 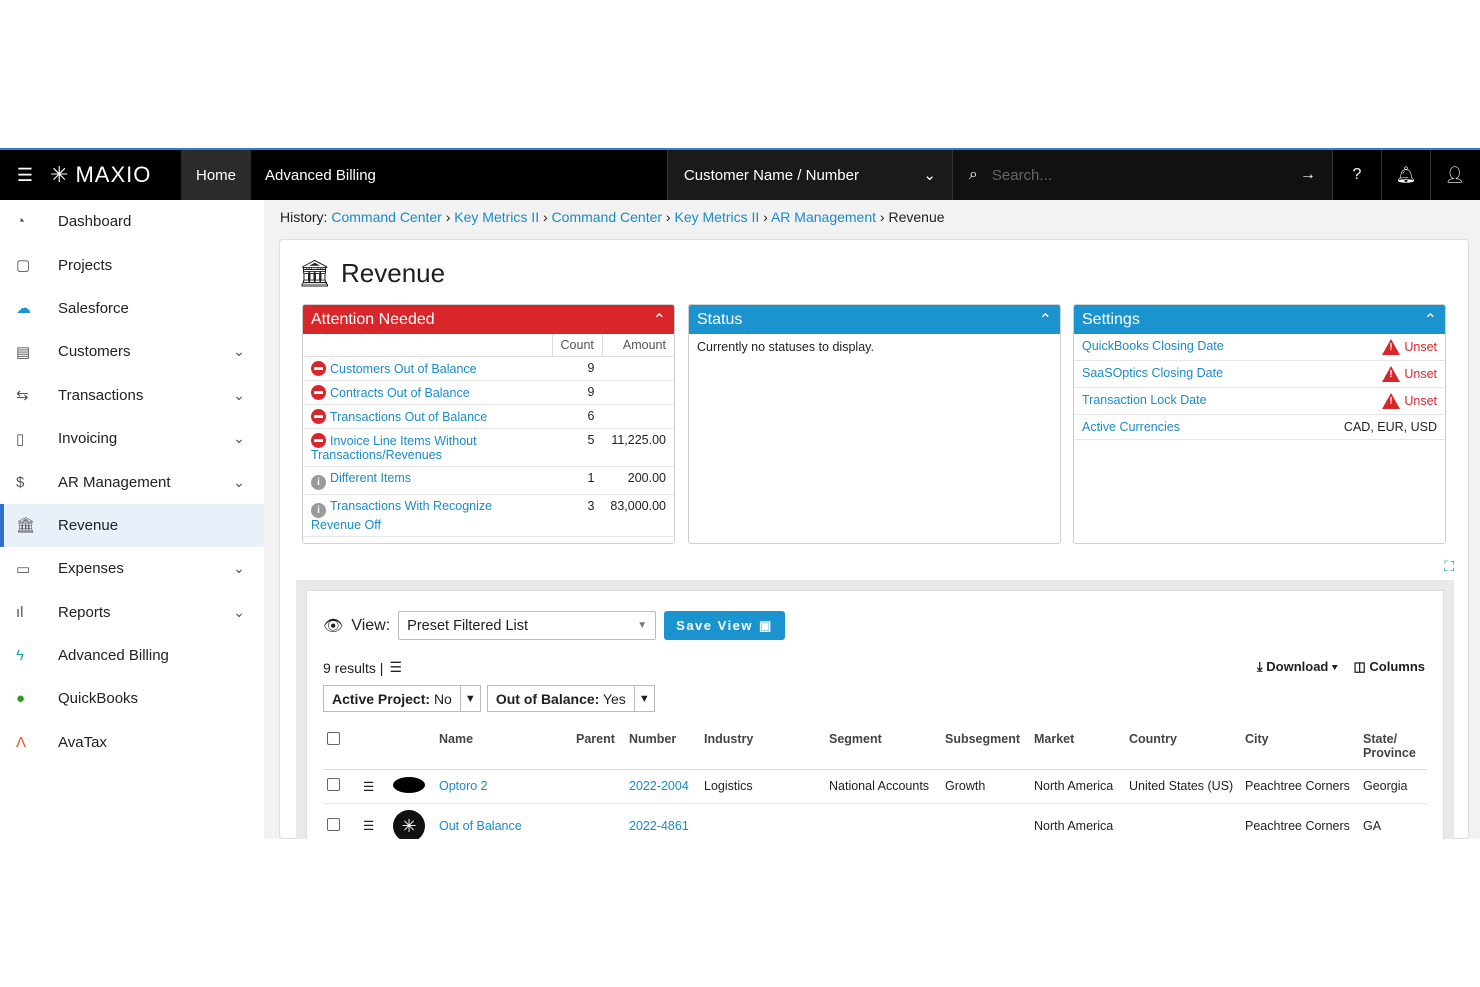 What do you see at coordinates (488, 319) in the screenshot?
I see `attention-panel-header: Attention Needed ⌃` at bounding box center [488, 319].